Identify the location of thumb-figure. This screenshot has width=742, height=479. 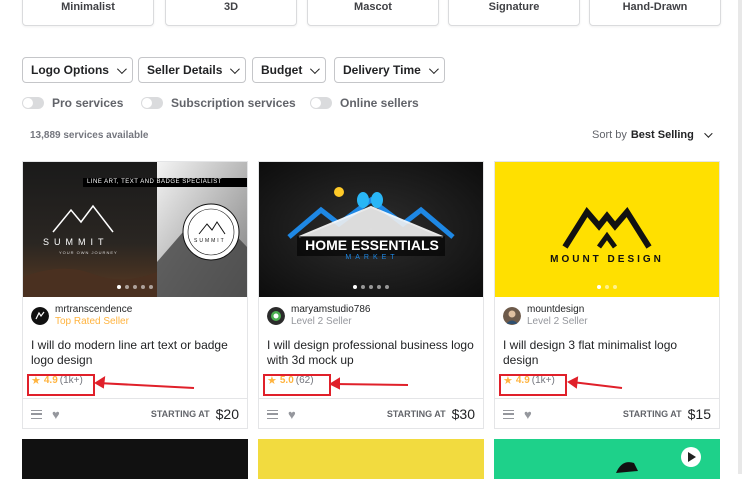
(627, 467).